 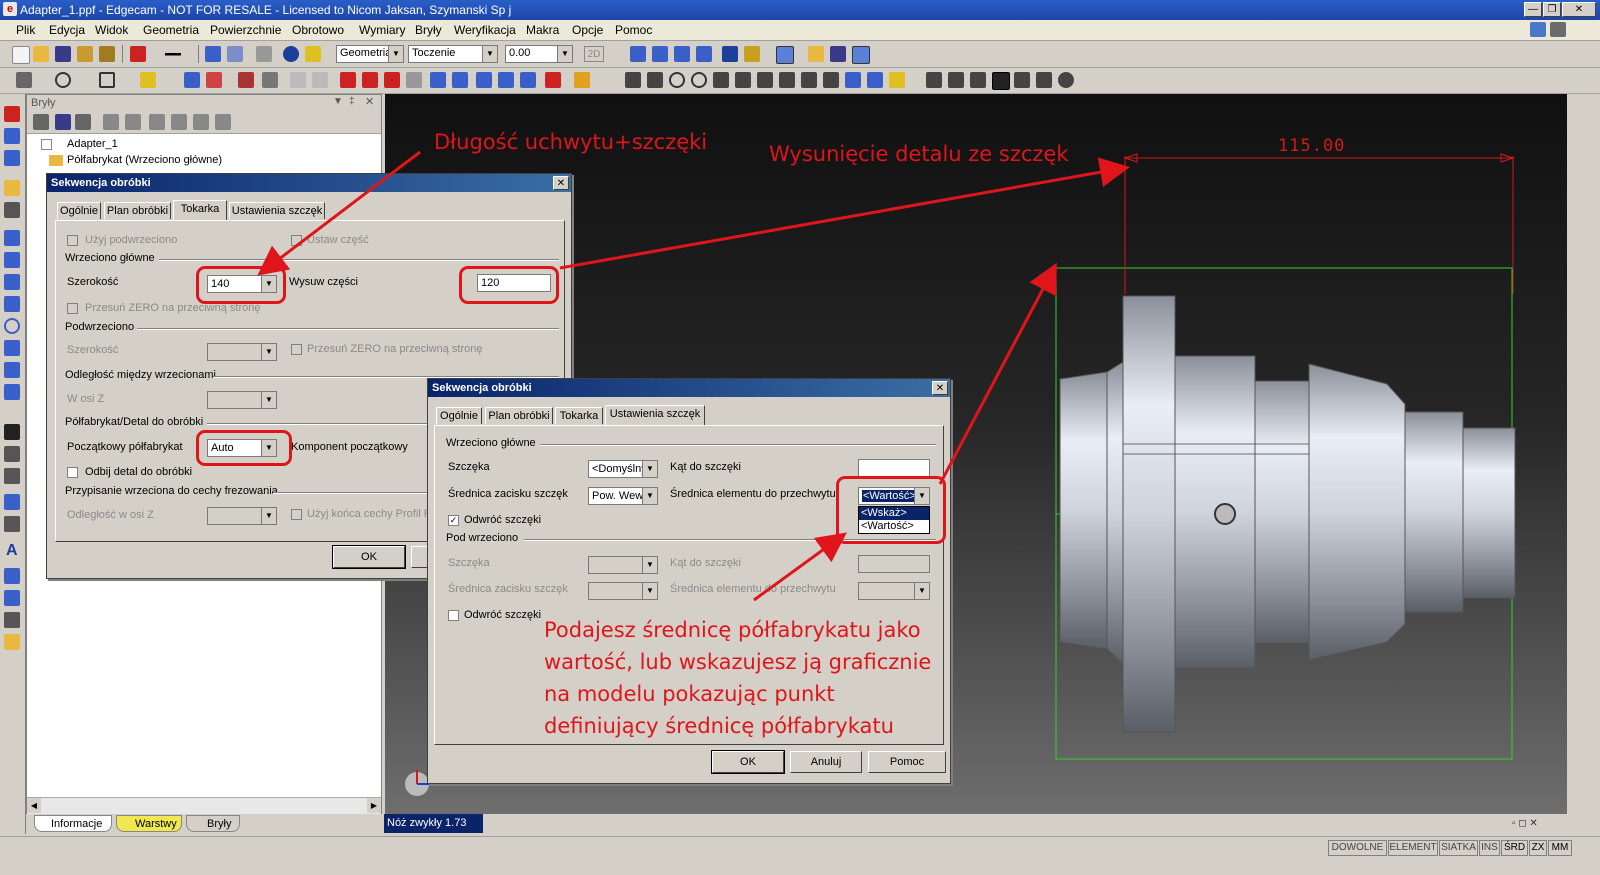 What do you see at coordinates (352, 101) in the screenshot?
I see `panel-pin-icon: ‡` at bounding box center [352, 101].